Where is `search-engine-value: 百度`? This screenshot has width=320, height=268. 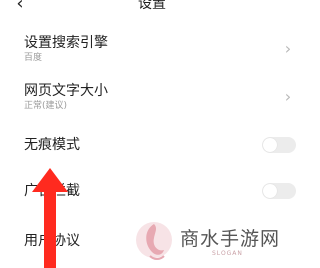 search-engine-value: 百度 is located at coordinates (33, 58).